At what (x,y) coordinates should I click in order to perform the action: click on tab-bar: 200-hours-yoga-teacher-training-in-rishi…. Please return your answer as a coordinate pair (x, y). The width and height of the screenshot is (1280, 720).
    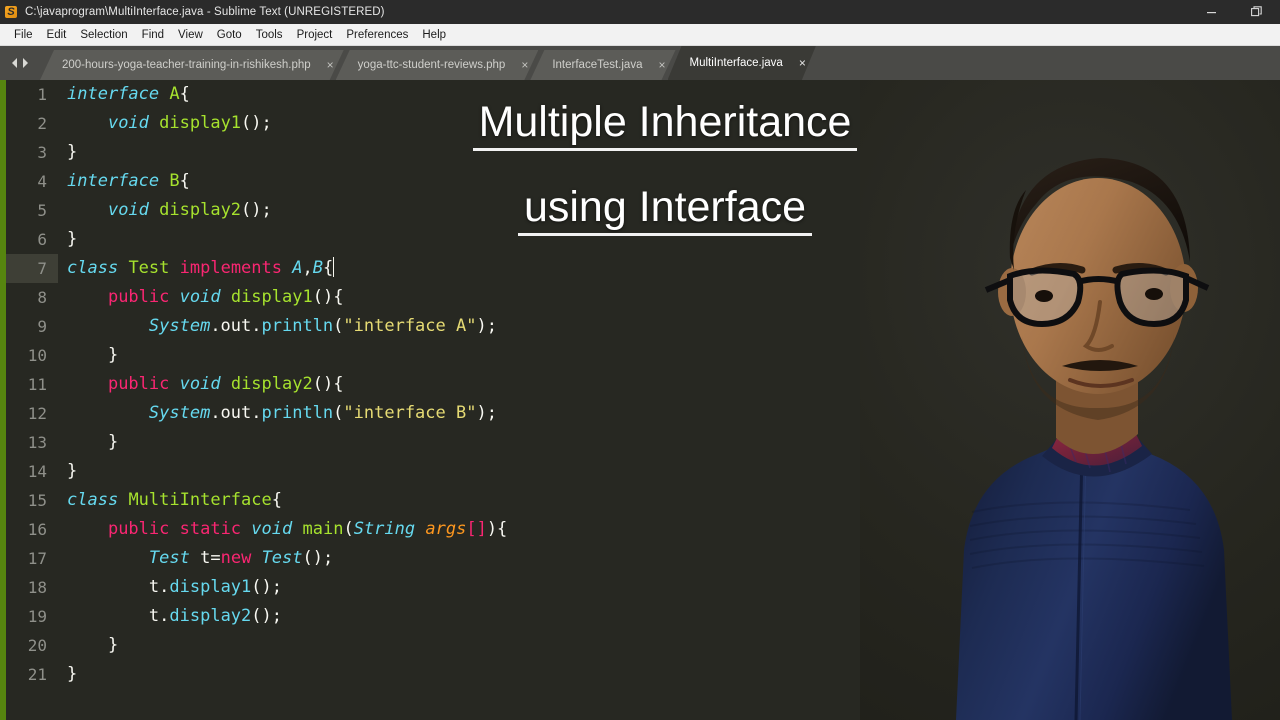
    Looking at the image, I should click on (640, 63).